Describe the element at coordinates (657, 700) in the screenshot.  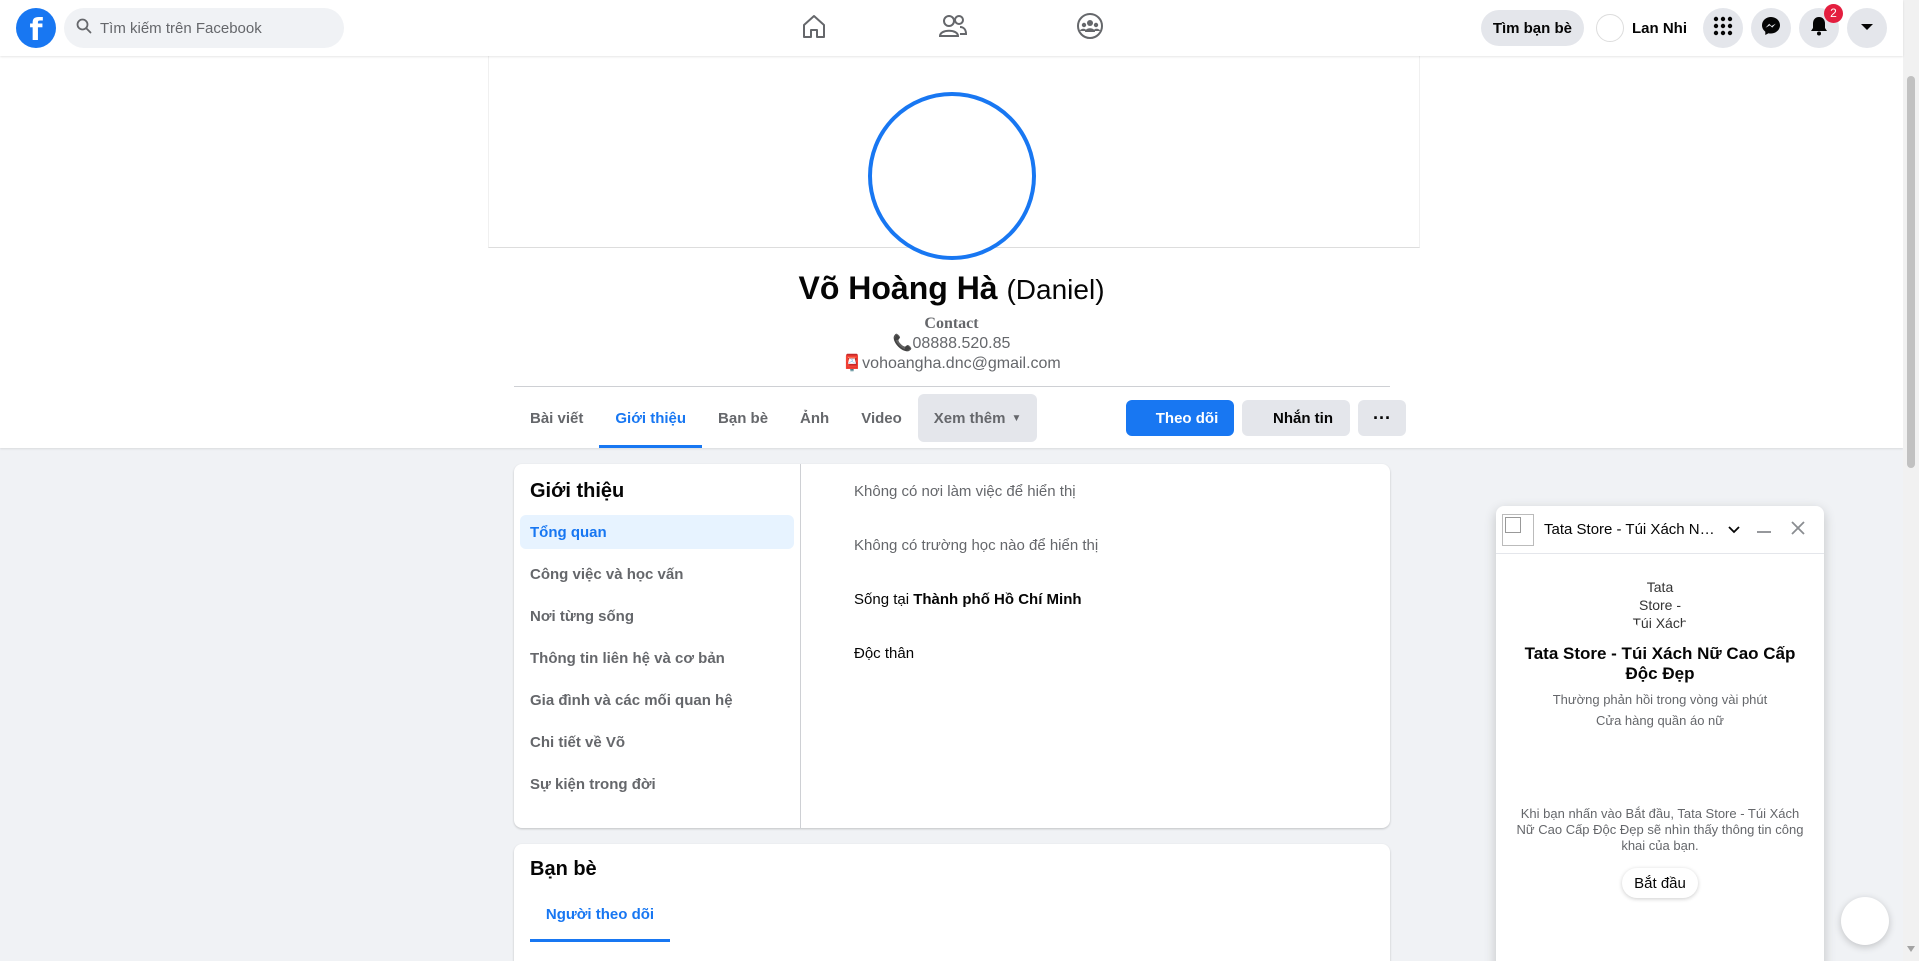
I see `about-item-family: Gia đình và các mối quan hệ` at that location.